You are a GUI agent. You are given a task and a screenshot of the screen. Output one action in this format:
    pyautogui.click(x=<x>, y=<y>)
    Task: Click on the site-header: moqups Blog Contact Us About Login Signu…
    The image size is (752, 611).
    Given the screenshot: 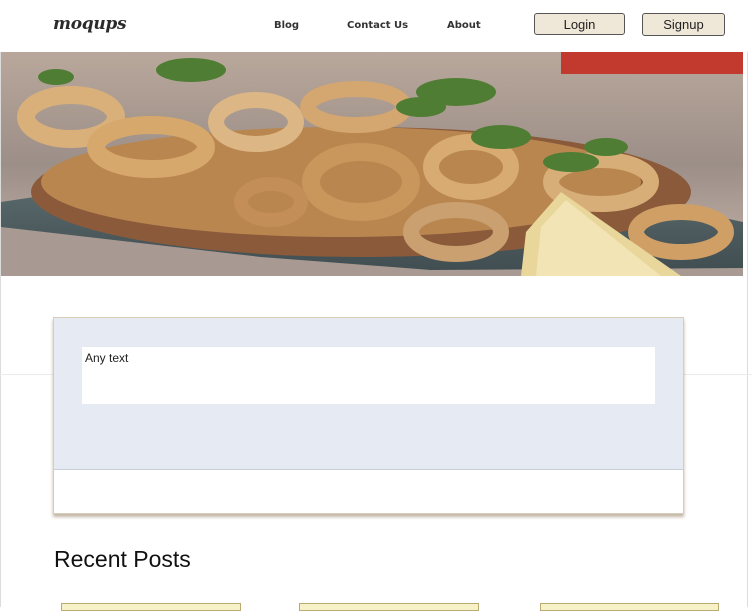 What is the action you would take?
    pyautogui.click(x=376, y=26)
    